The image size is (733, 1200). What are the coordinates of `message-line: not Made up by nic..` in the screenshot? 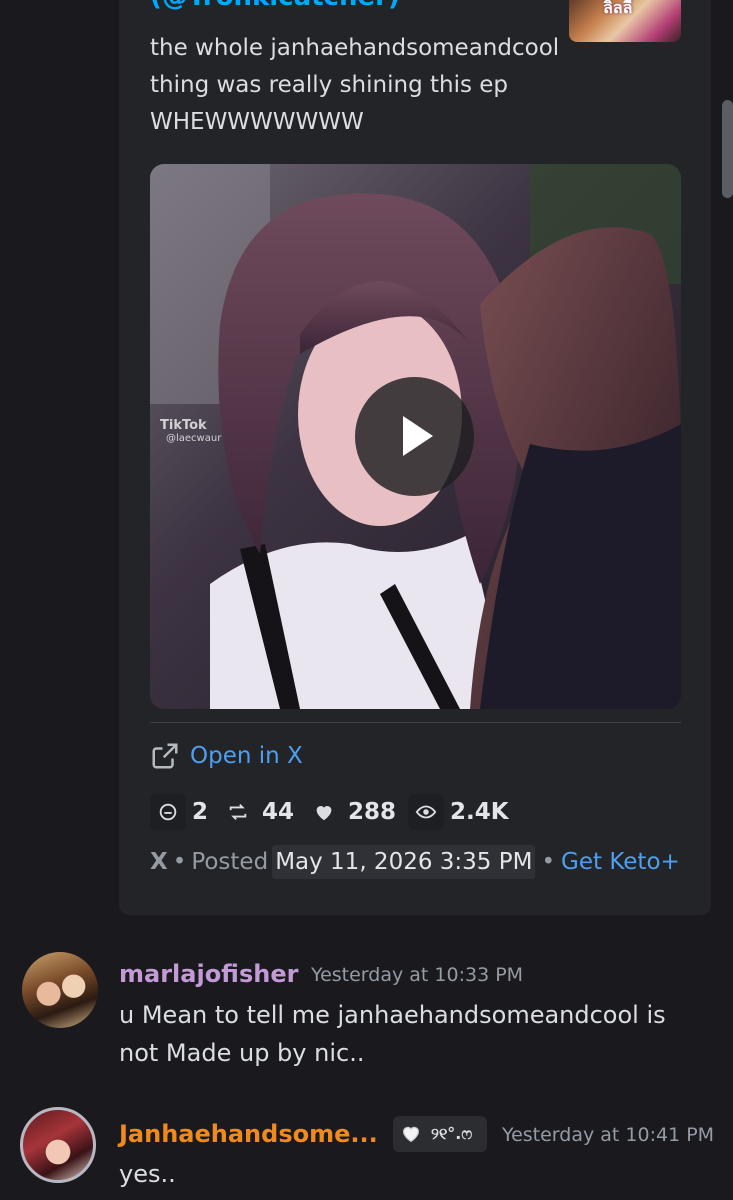 It's located at (242, 1053).